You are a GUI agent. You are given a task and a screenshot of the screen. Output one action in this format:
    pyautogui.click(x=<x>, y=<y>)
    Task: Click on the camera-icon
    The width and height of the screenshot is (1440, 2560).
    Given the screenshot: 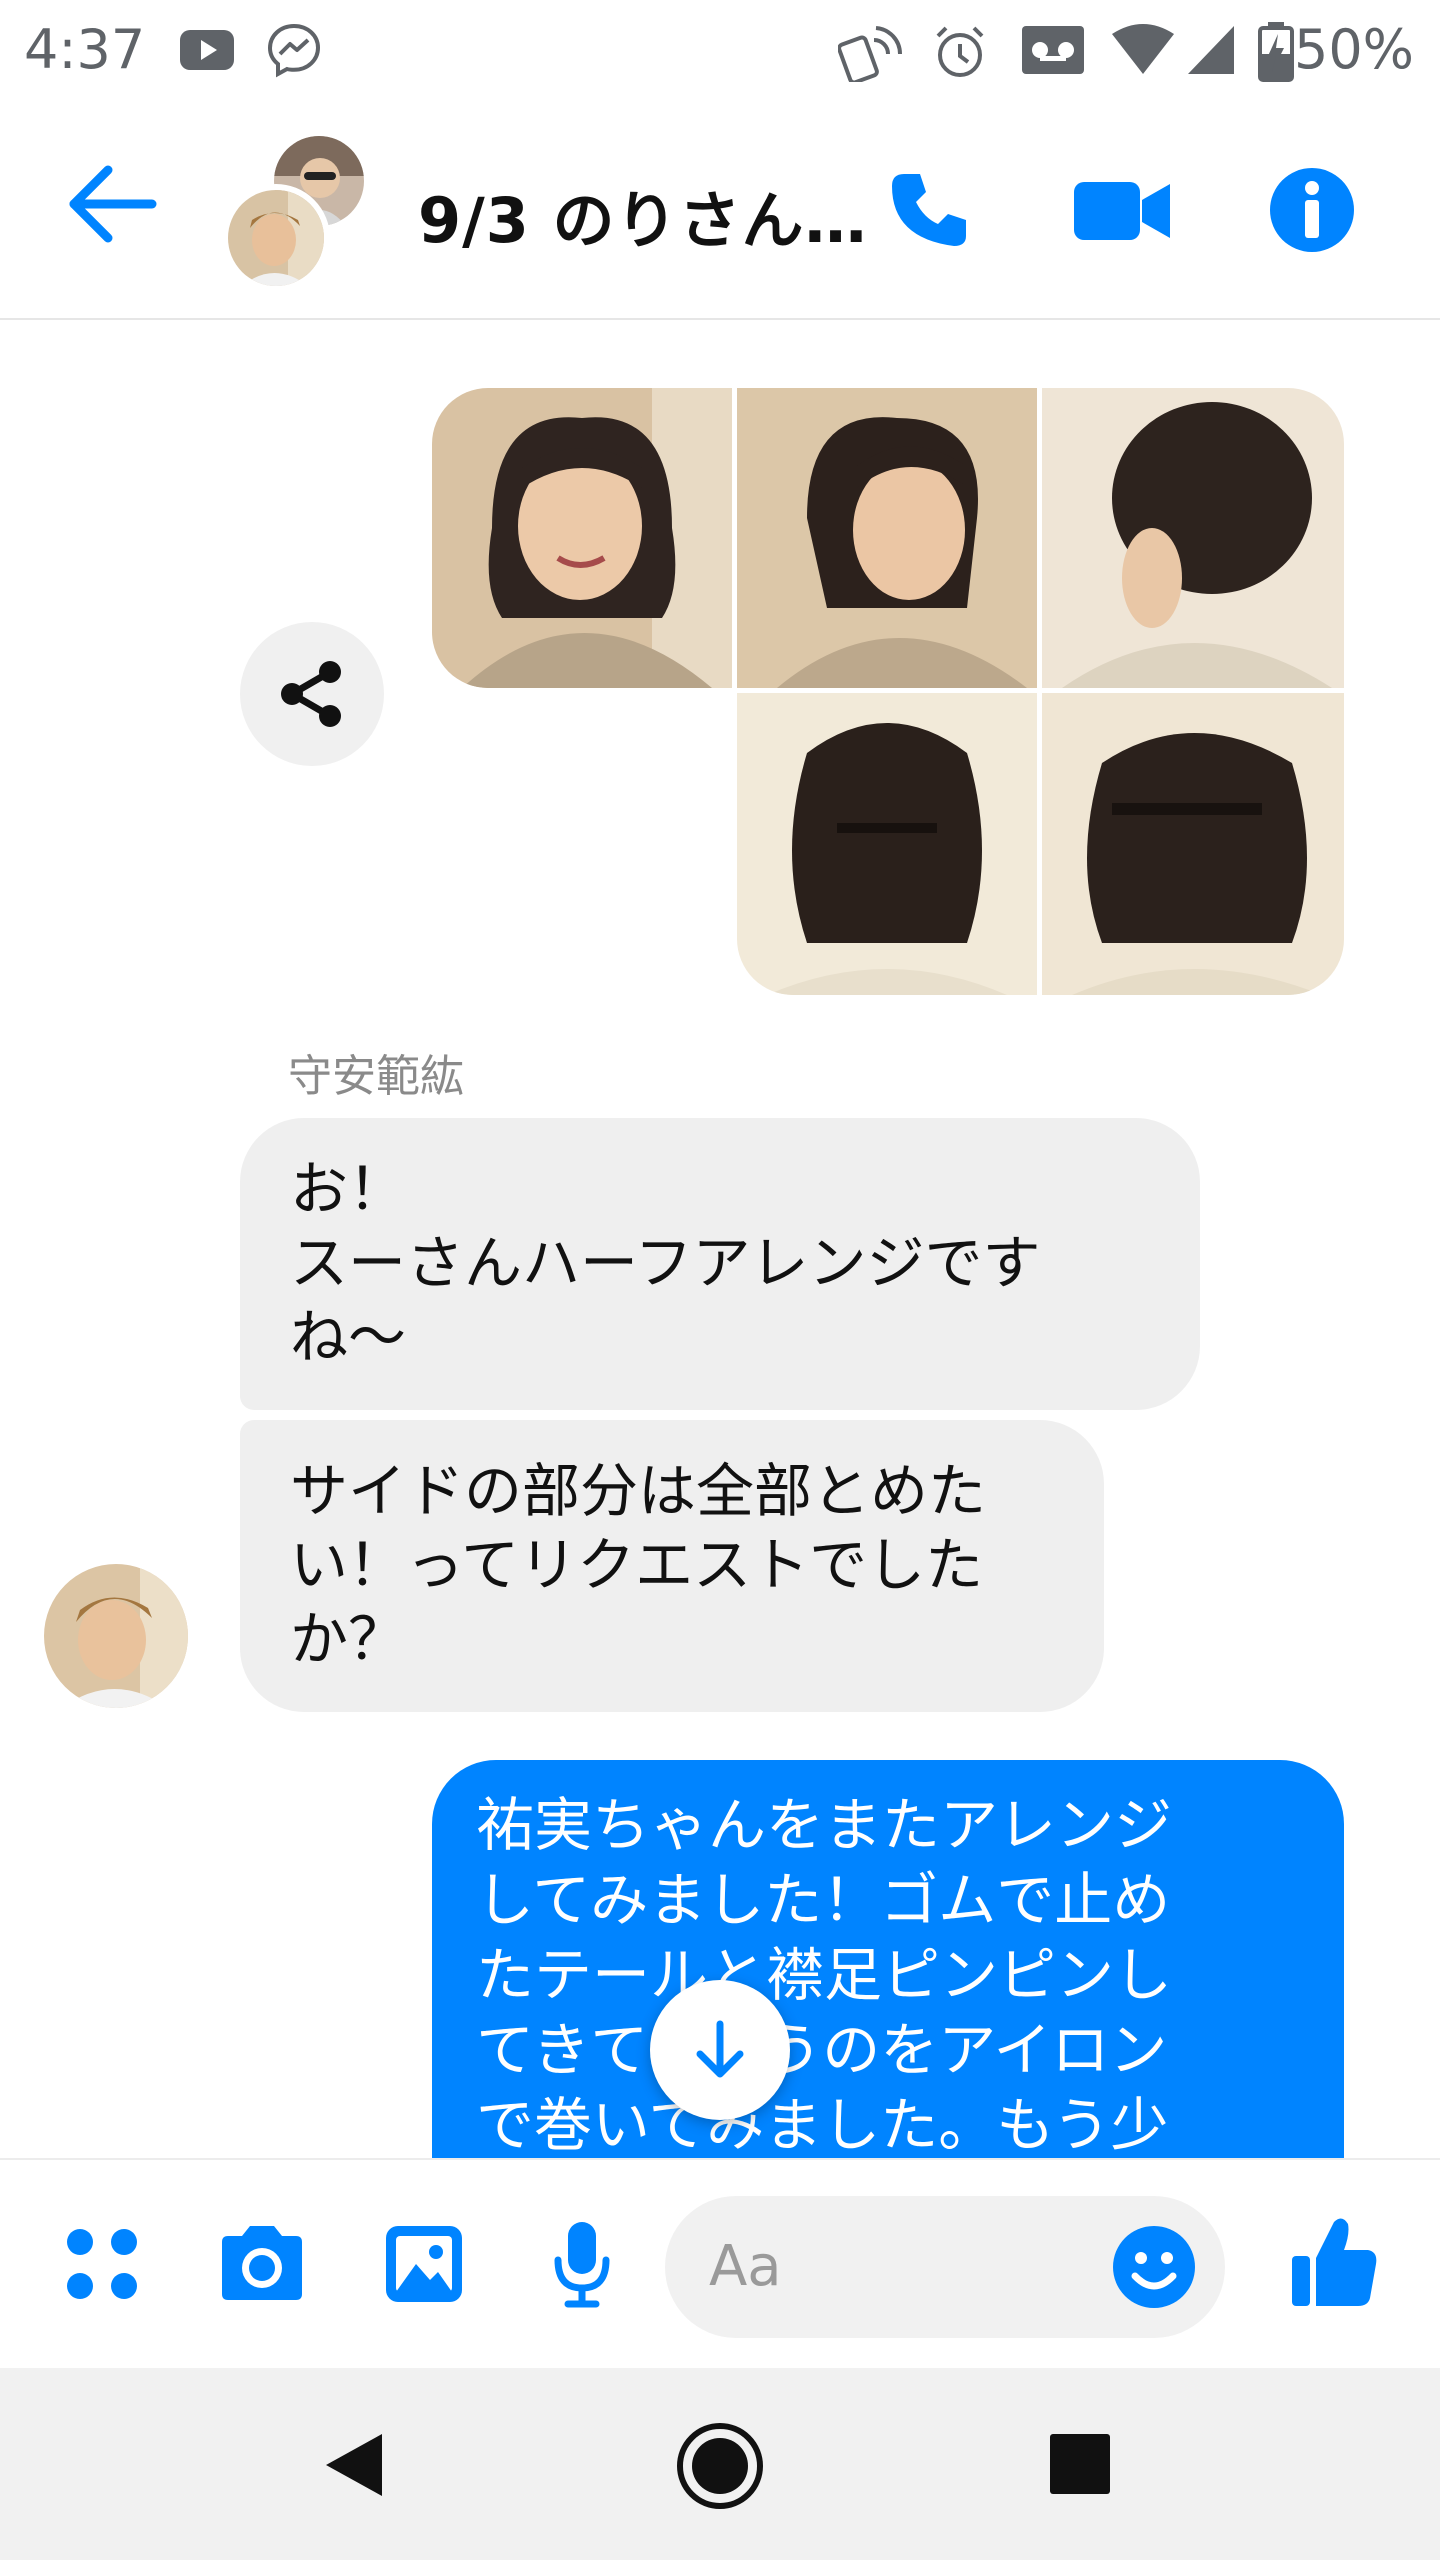 What is the action you would take?
    pyautogui.click(x=262, y=2263)
    